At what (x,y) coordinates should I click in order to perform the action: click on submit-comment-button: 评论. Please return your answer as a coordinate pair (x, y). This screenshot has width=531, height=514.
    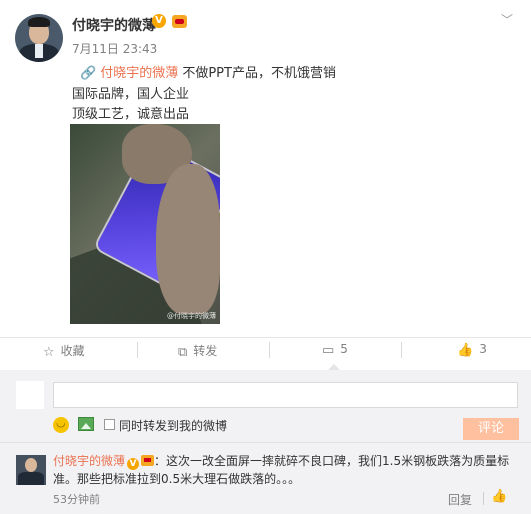
    Looking at the image, I should click on (491, 429).